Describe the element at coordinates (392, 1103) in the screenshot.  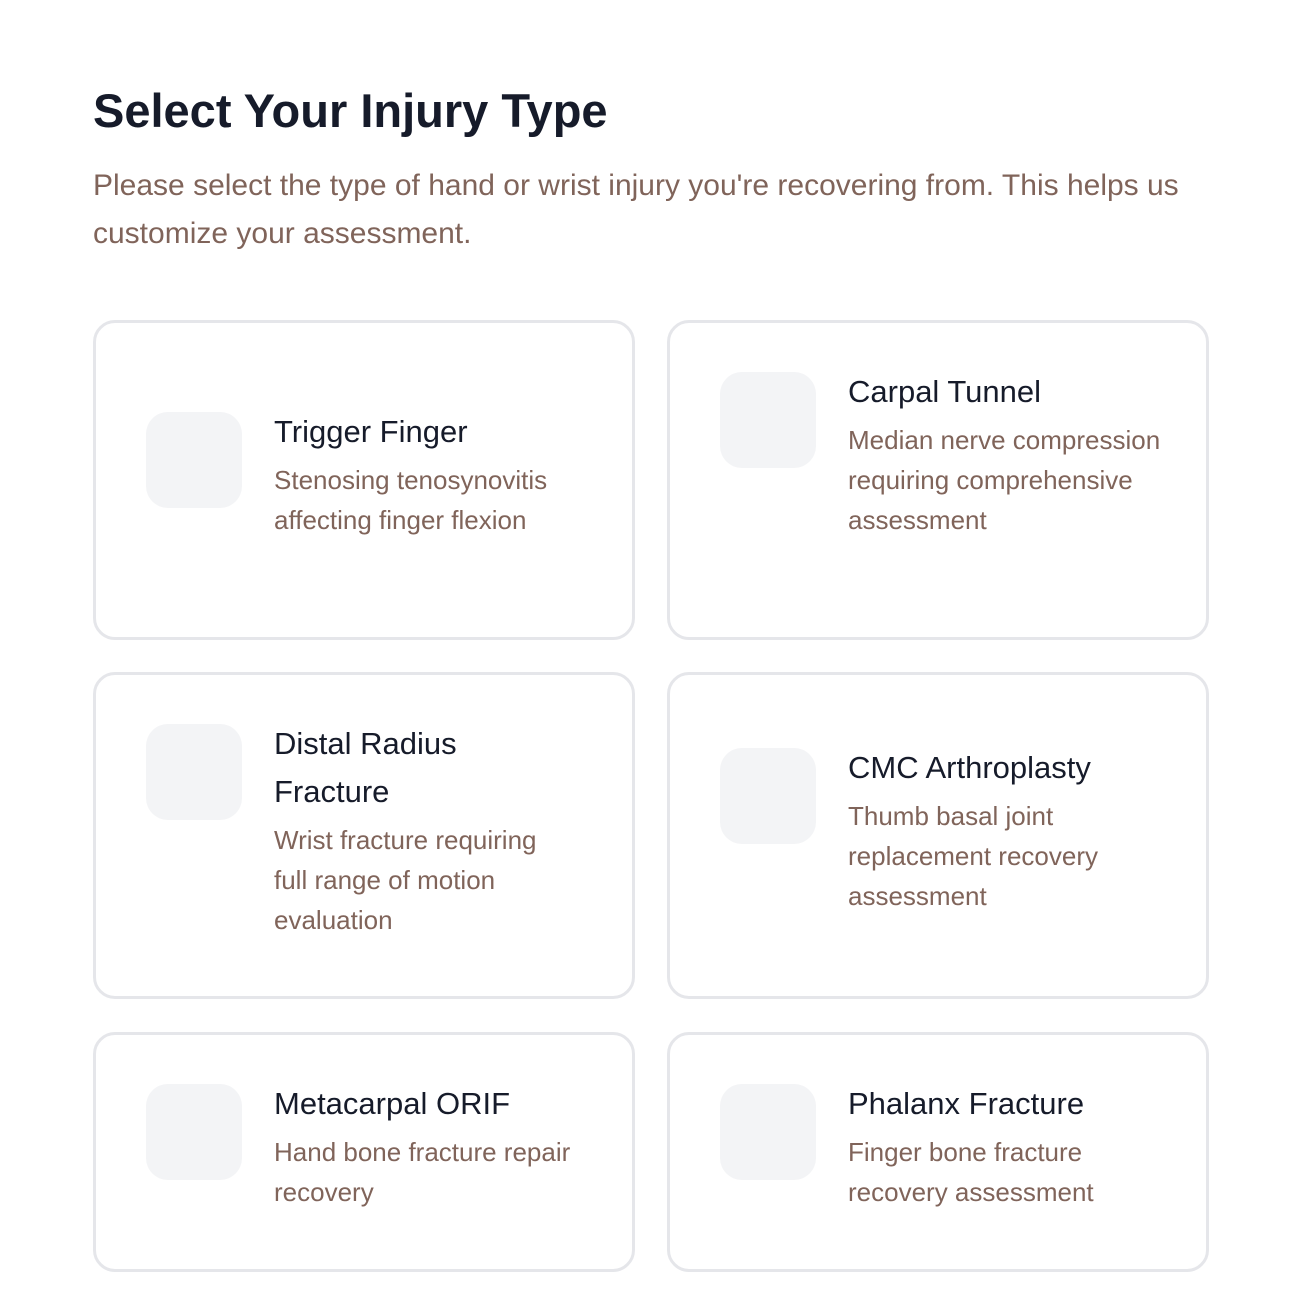
I see `injury-name: Metacarpal ORIF` at that location.